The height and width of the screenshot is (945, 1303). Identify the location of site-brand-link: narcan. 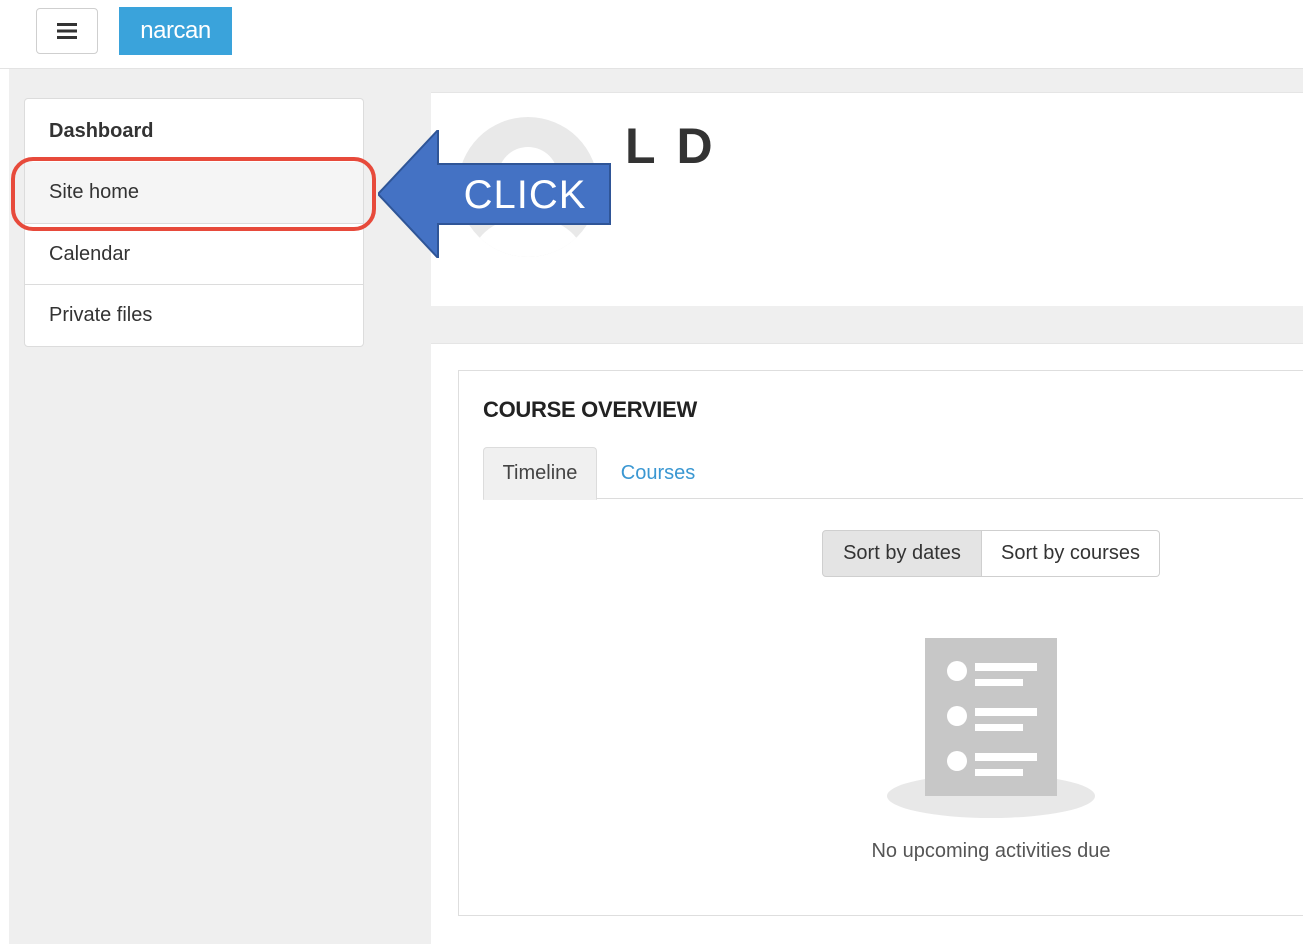
(175, 31).